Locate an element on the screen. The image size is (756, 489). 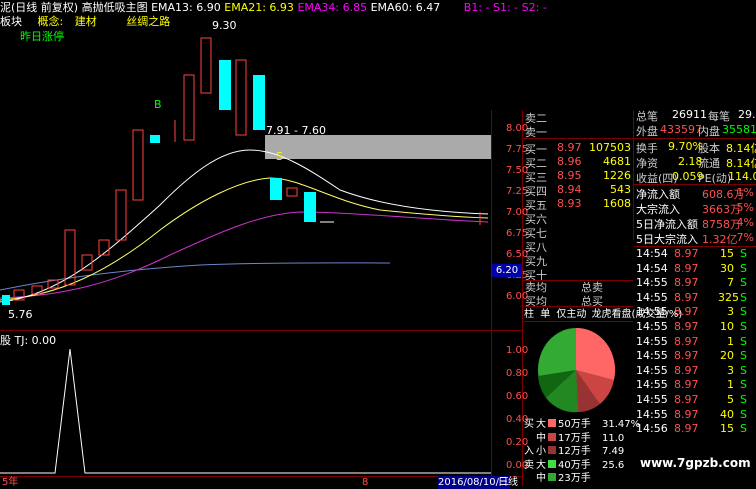
marker-b: B is located at coordinates (158, 104).